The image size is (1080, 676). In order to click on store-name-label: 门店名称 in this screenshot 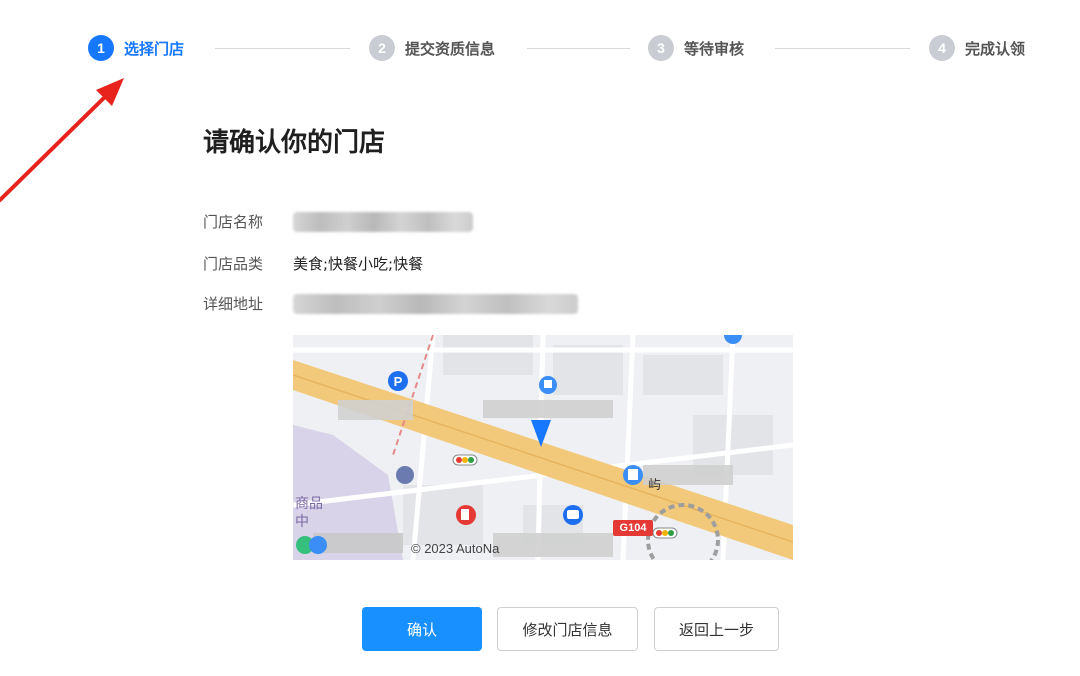, I will do `click(233, 222)`.